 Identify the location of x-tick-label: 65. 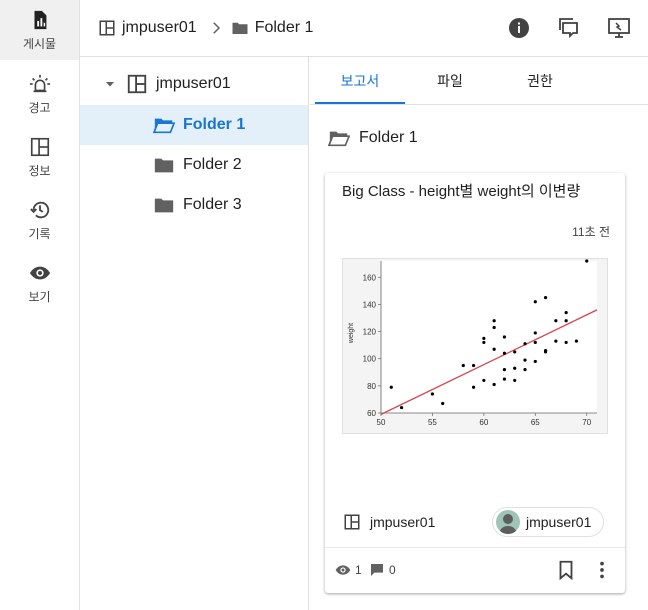
(535, 422).